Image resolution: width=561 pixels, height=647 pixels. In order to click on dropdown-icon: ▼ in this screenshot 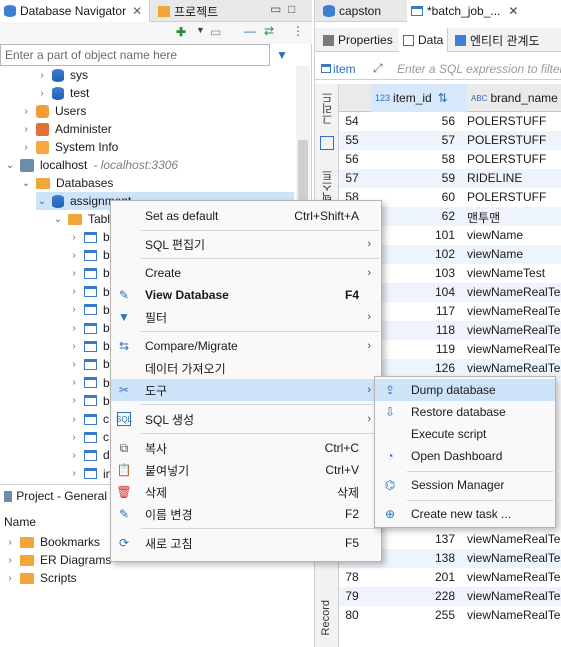, I will do `click(200, 30)`.